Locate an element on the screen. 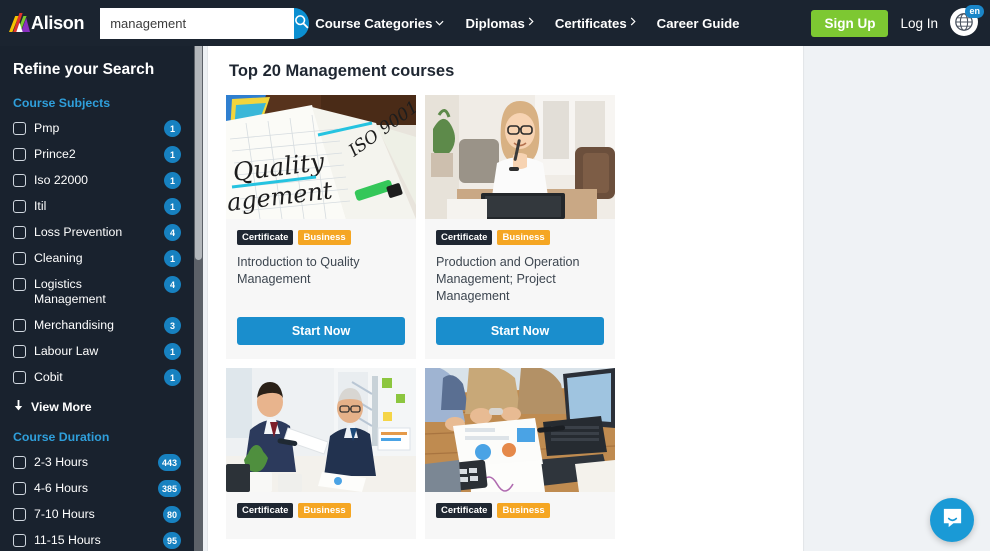 Image resolution: width=990 pixels, height=551 pixels. brand-logo: Alison is located at coordinates (47, 23).